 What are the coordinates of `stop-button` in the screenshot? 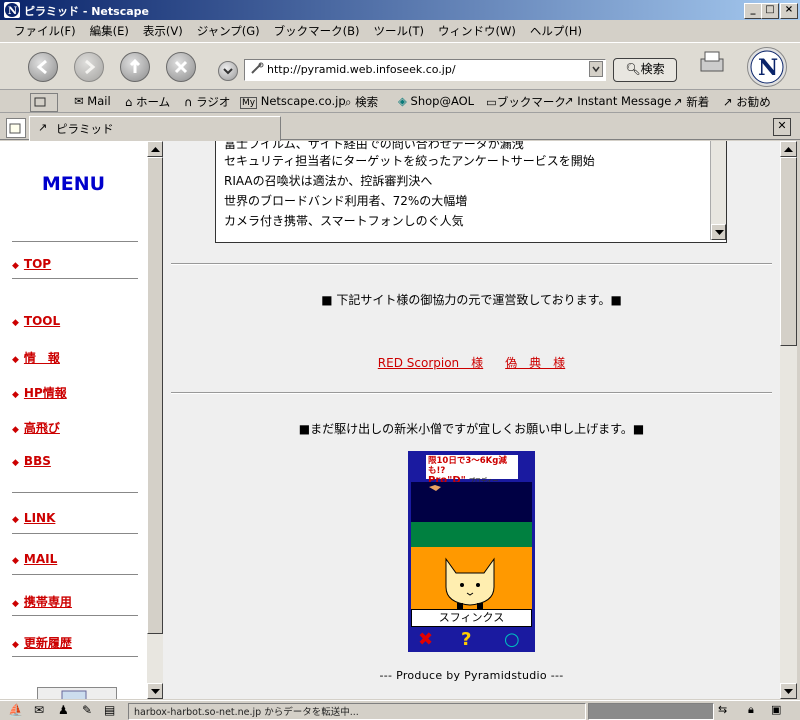 It's located at (181, 67).